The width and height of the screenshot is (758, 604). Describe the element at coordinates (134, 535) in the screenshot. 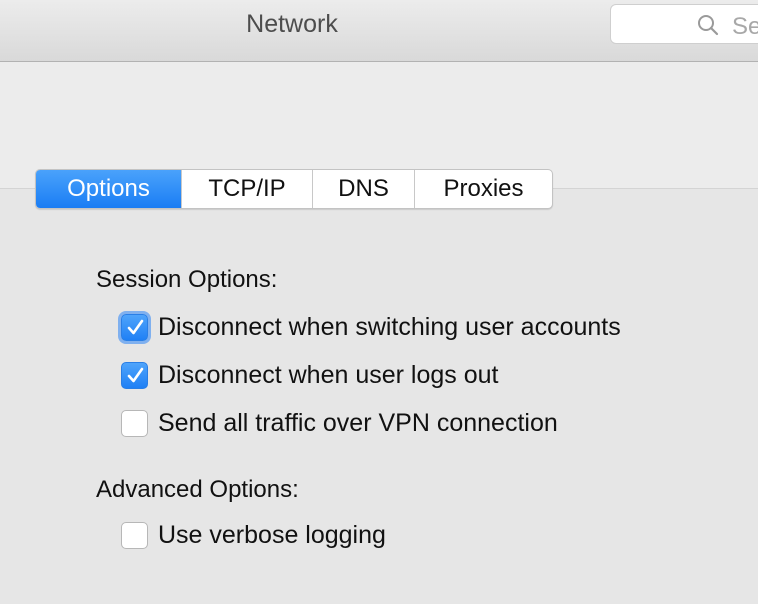

I see `checkbox-verbose-logging` at that location.